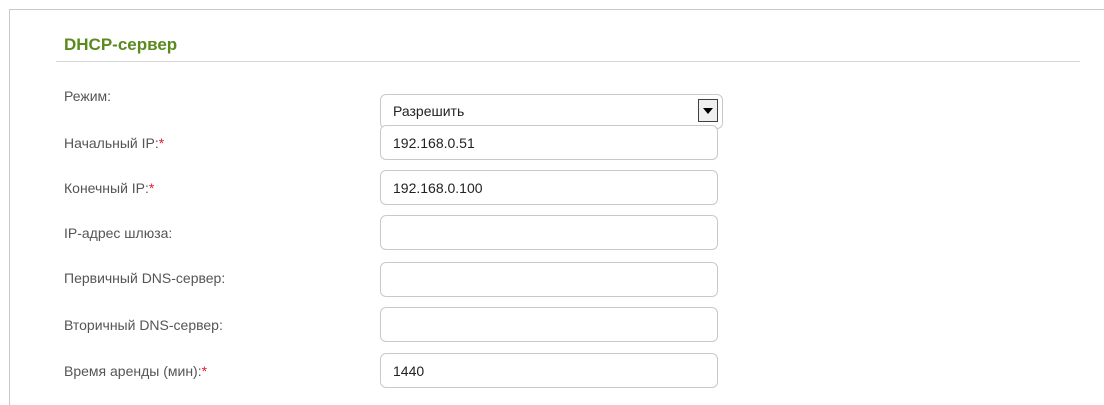 This screenshot has width=1104, height=405. Describe the element at coordinates (429, 111) in the screenshot. I see `mode-select-value: Разрешить` at that location.